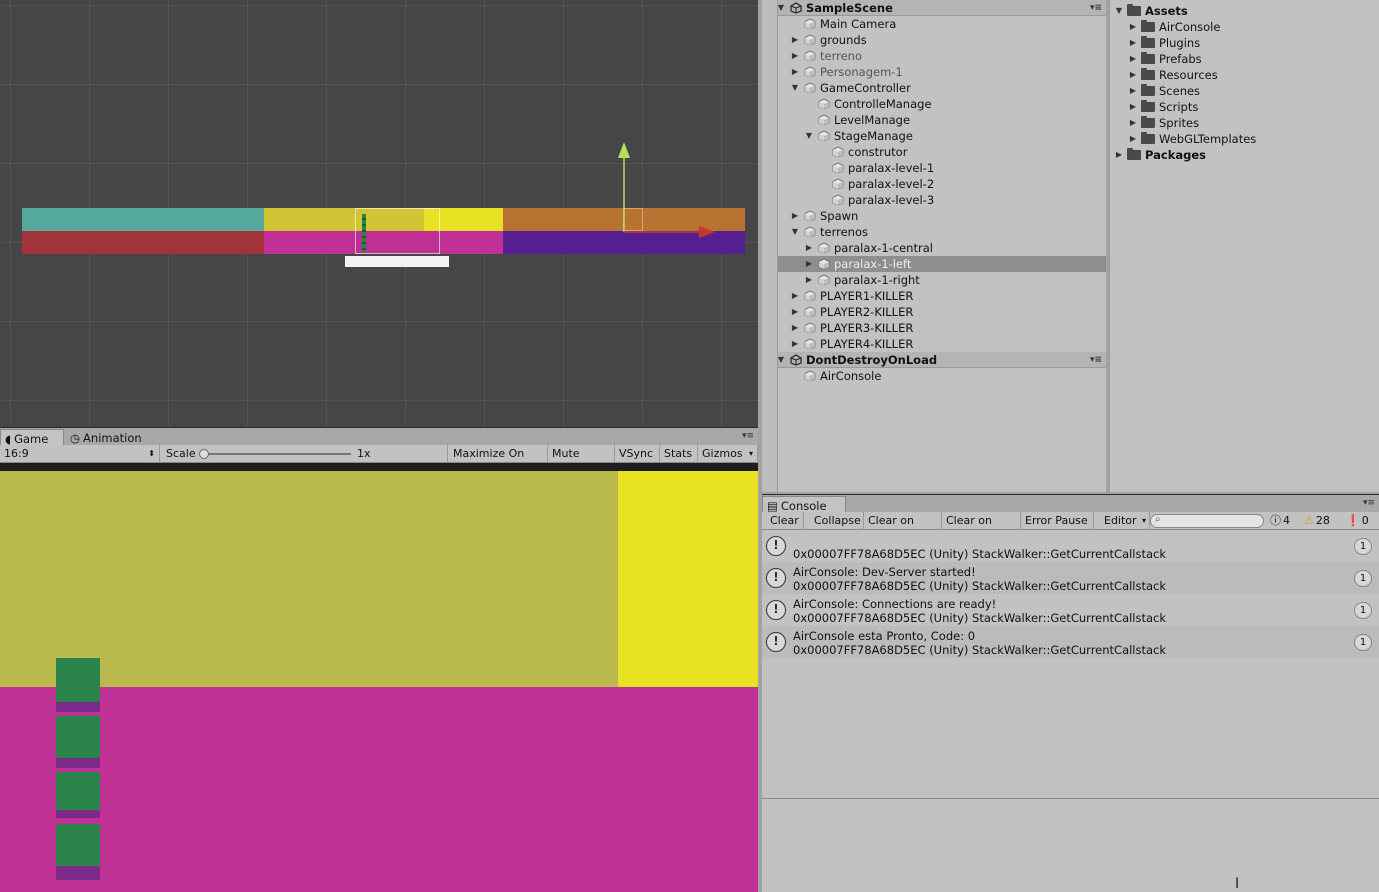  I want to click on tab-animation: ◷ Animation, so click(112, 437).